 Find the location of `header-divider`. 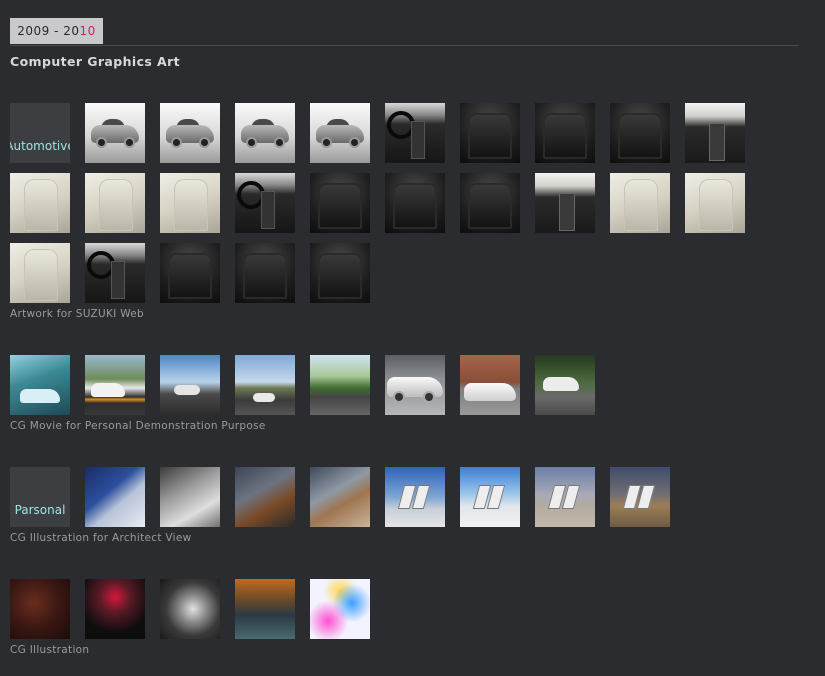

header-divider is located at coordinates (404, 45).